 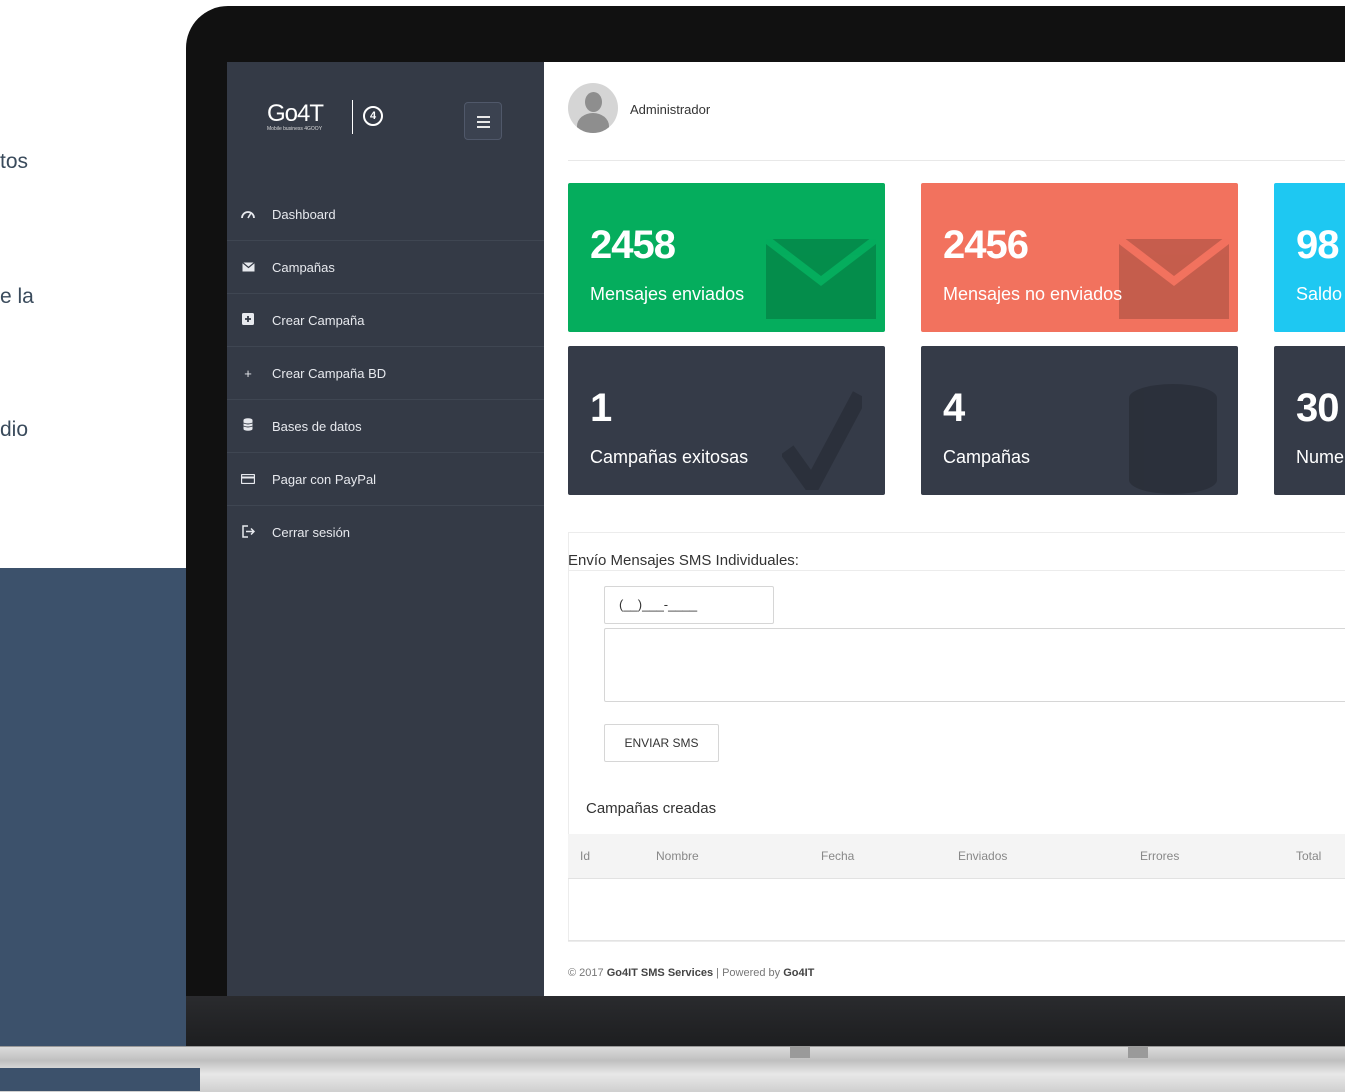 I want to click on sidebar-item-label: Pagar con PayPal, so click(x=324, y=479).